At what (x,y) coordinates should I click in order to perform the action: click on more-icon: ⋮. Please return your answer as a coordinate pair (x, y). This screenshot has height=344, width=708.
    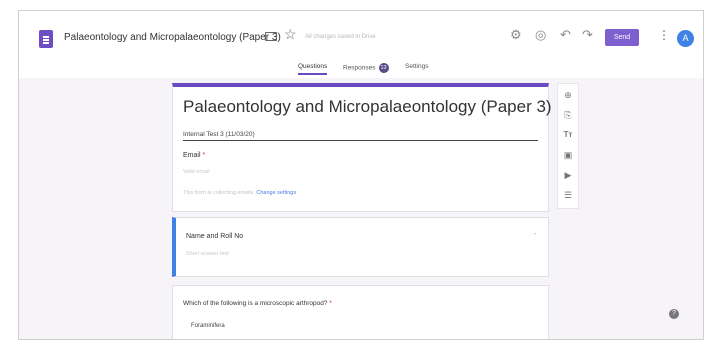
    Looking at the image, I should click on (664, 35).